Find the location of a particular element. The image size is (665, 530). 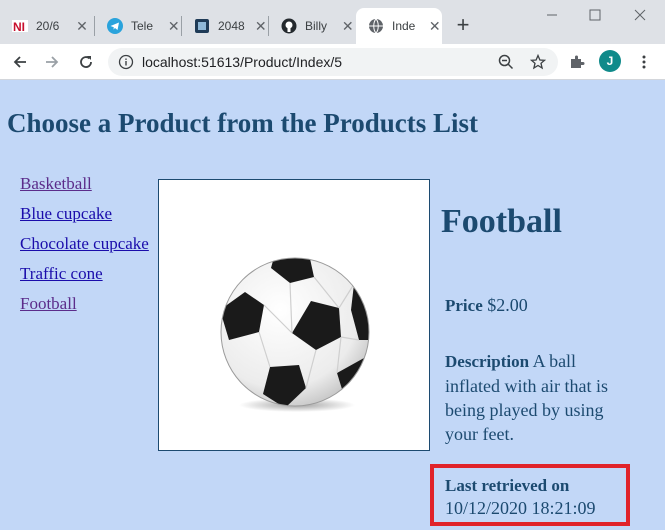

product-link-chocolate-cupcake: Chocolate cupcake is located at coordinates (85, 243).